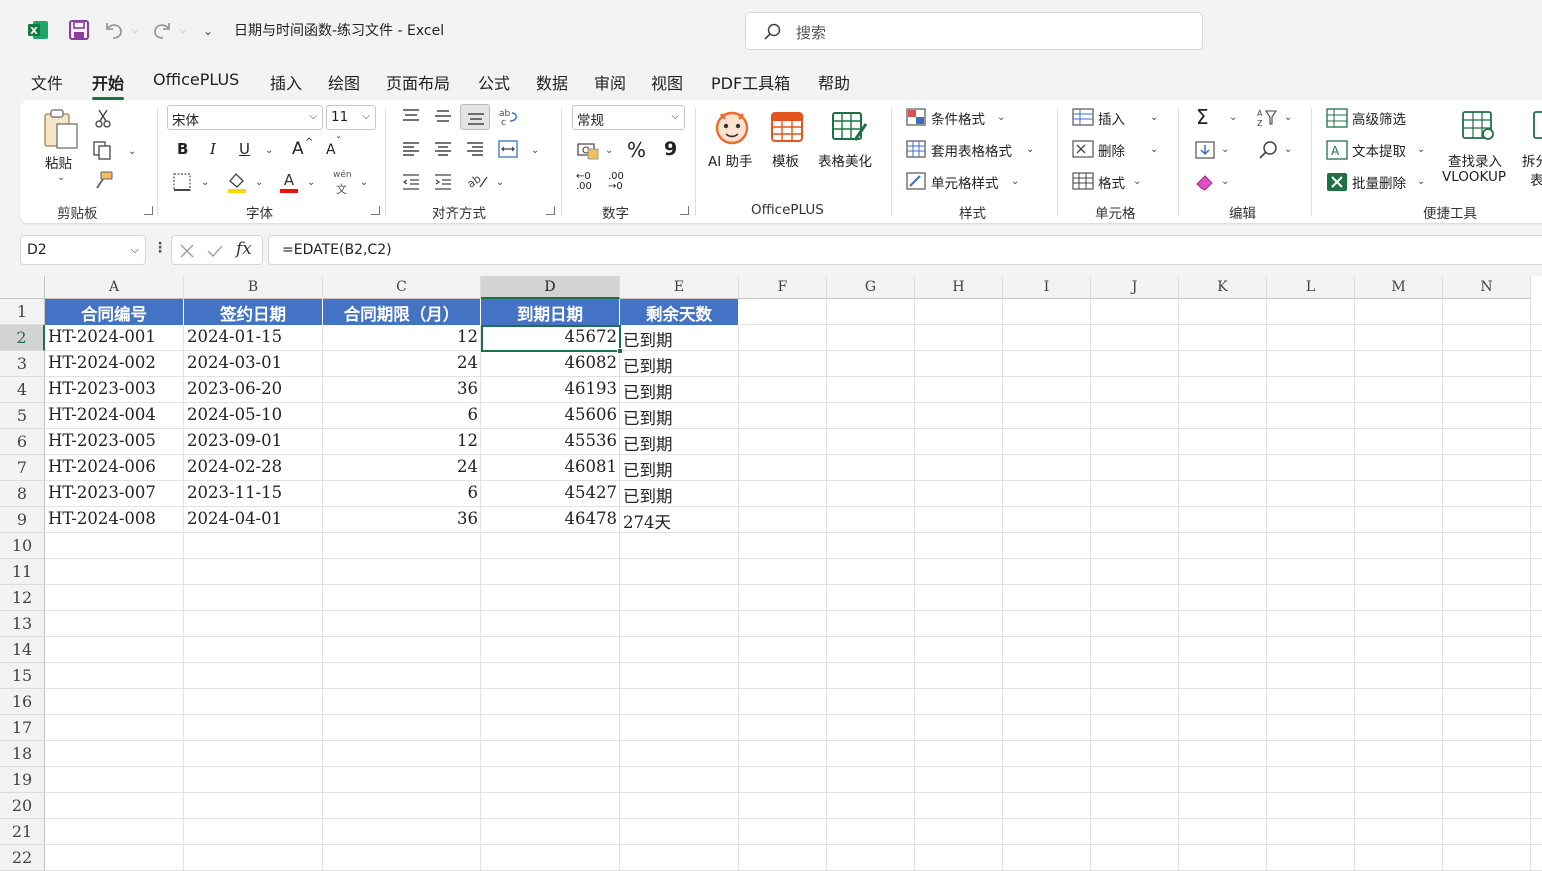 The width and height of the screenshot is (1542, 871). I want to click on row-header-2: 2, so click(22, 338).